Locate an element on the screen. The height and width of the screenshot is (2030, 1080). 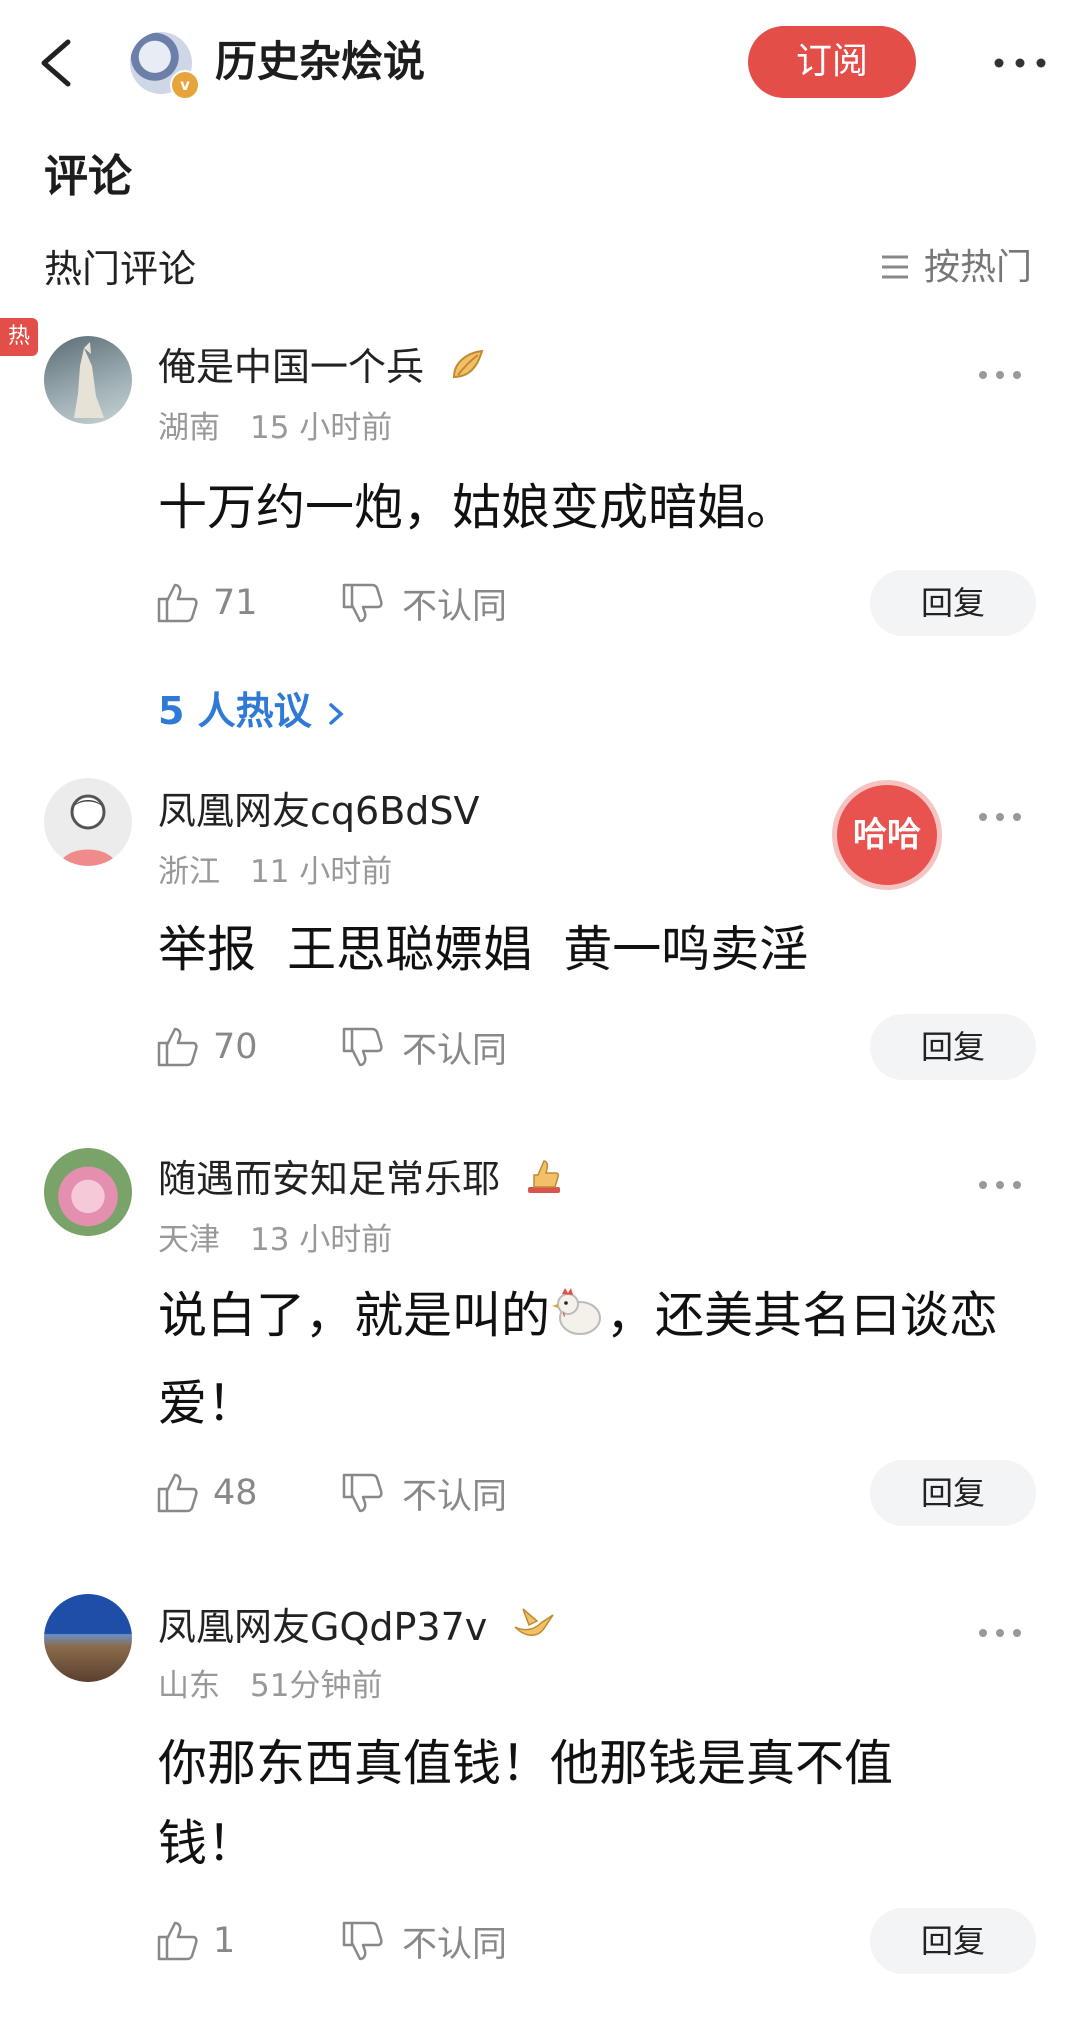
like-count: 70 is located at coordinates (235, 1047).